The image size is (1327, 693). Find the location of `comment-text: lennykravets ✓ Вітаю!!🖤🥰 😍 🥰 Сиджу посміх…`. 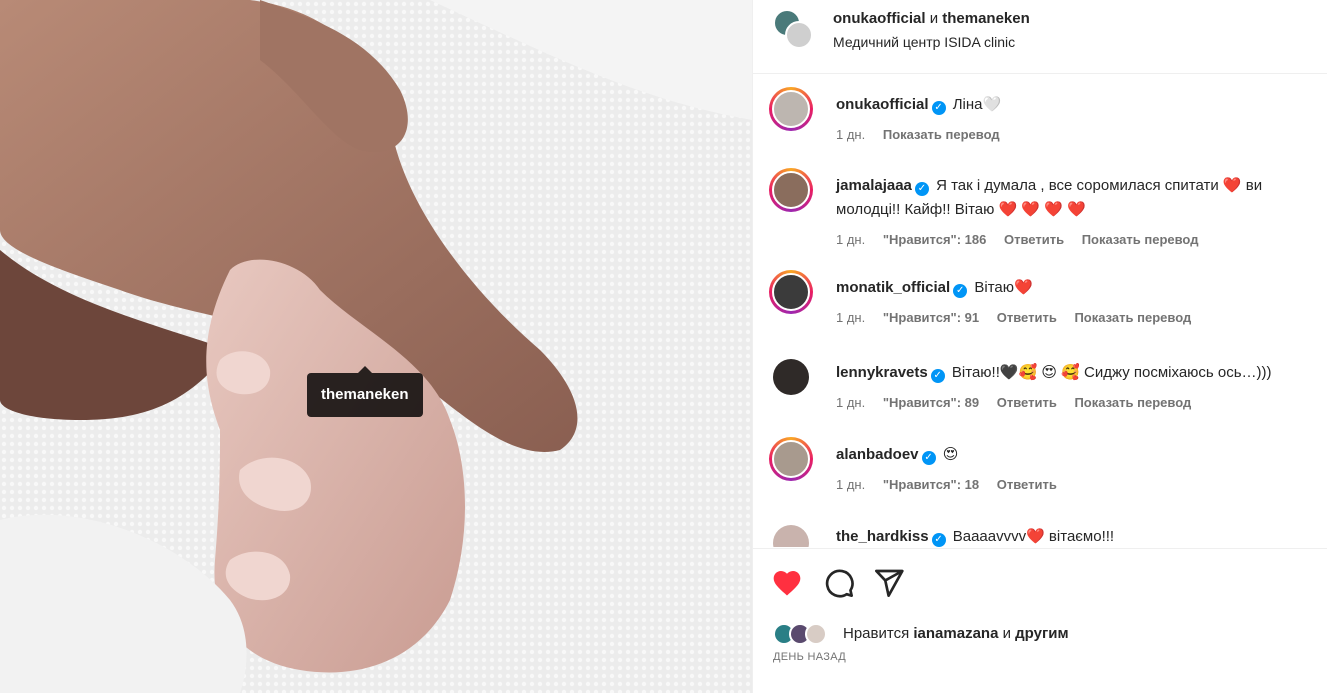

comment-text: lennykravets ✓ Вітаю!!🖤🥰 😍 🥰 Сиджу посміх… is located at coordinates (1076, 373).